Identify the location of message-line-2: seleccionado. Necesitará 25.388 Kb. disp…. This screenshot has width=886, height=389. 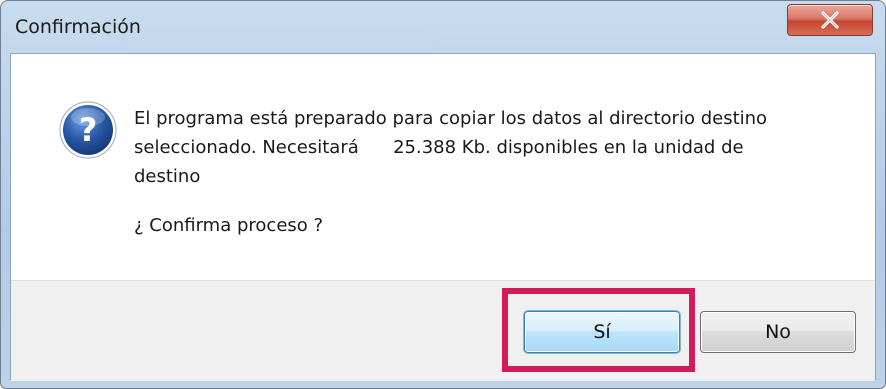
(439, 147).